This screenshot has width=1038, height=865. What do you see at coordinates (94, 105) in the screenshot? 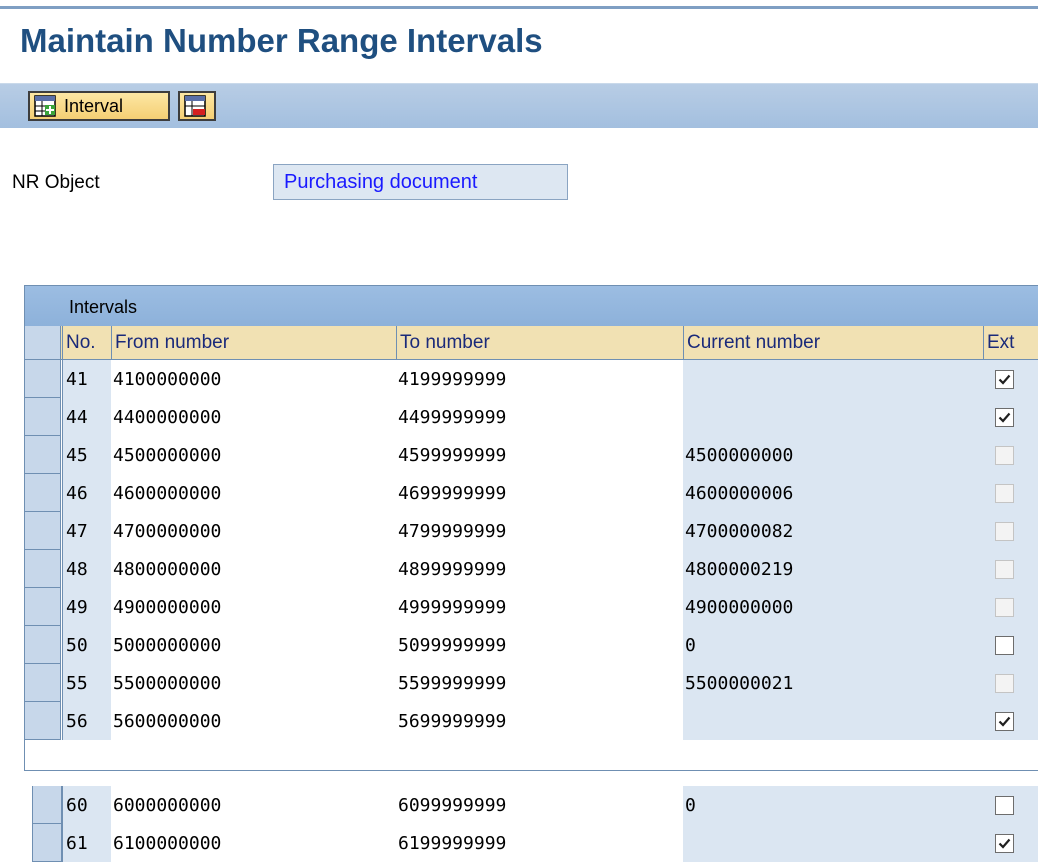
I see `insert-interval-label: Interval` at bounding box center [94, 105].